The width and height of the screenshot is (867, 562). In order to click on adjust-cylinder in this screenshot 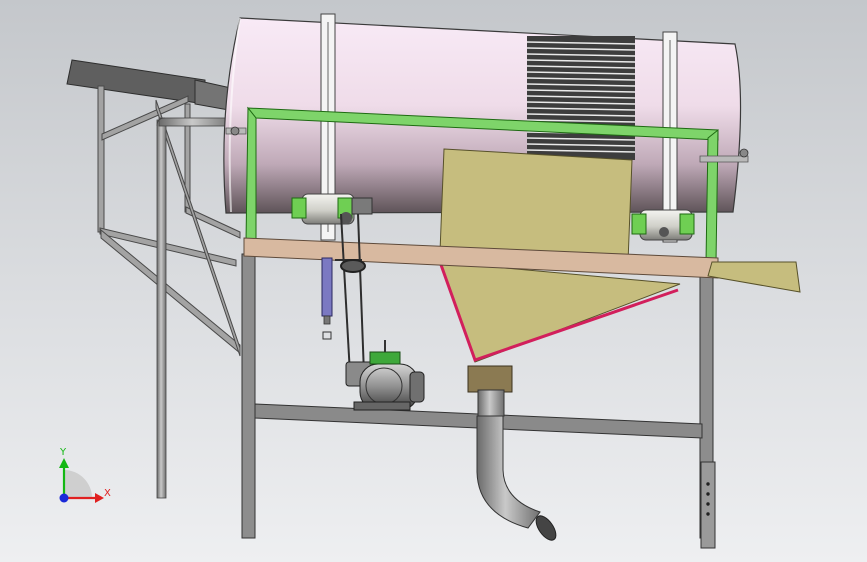, I will do `click(327, 298)`.